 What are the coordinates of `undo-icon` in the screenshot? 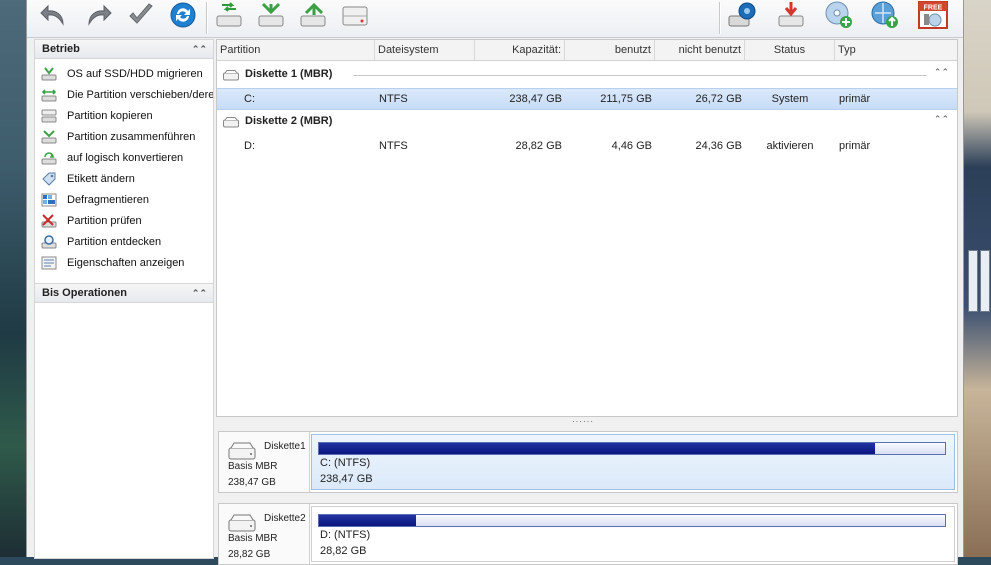 It's located at (53, 15).